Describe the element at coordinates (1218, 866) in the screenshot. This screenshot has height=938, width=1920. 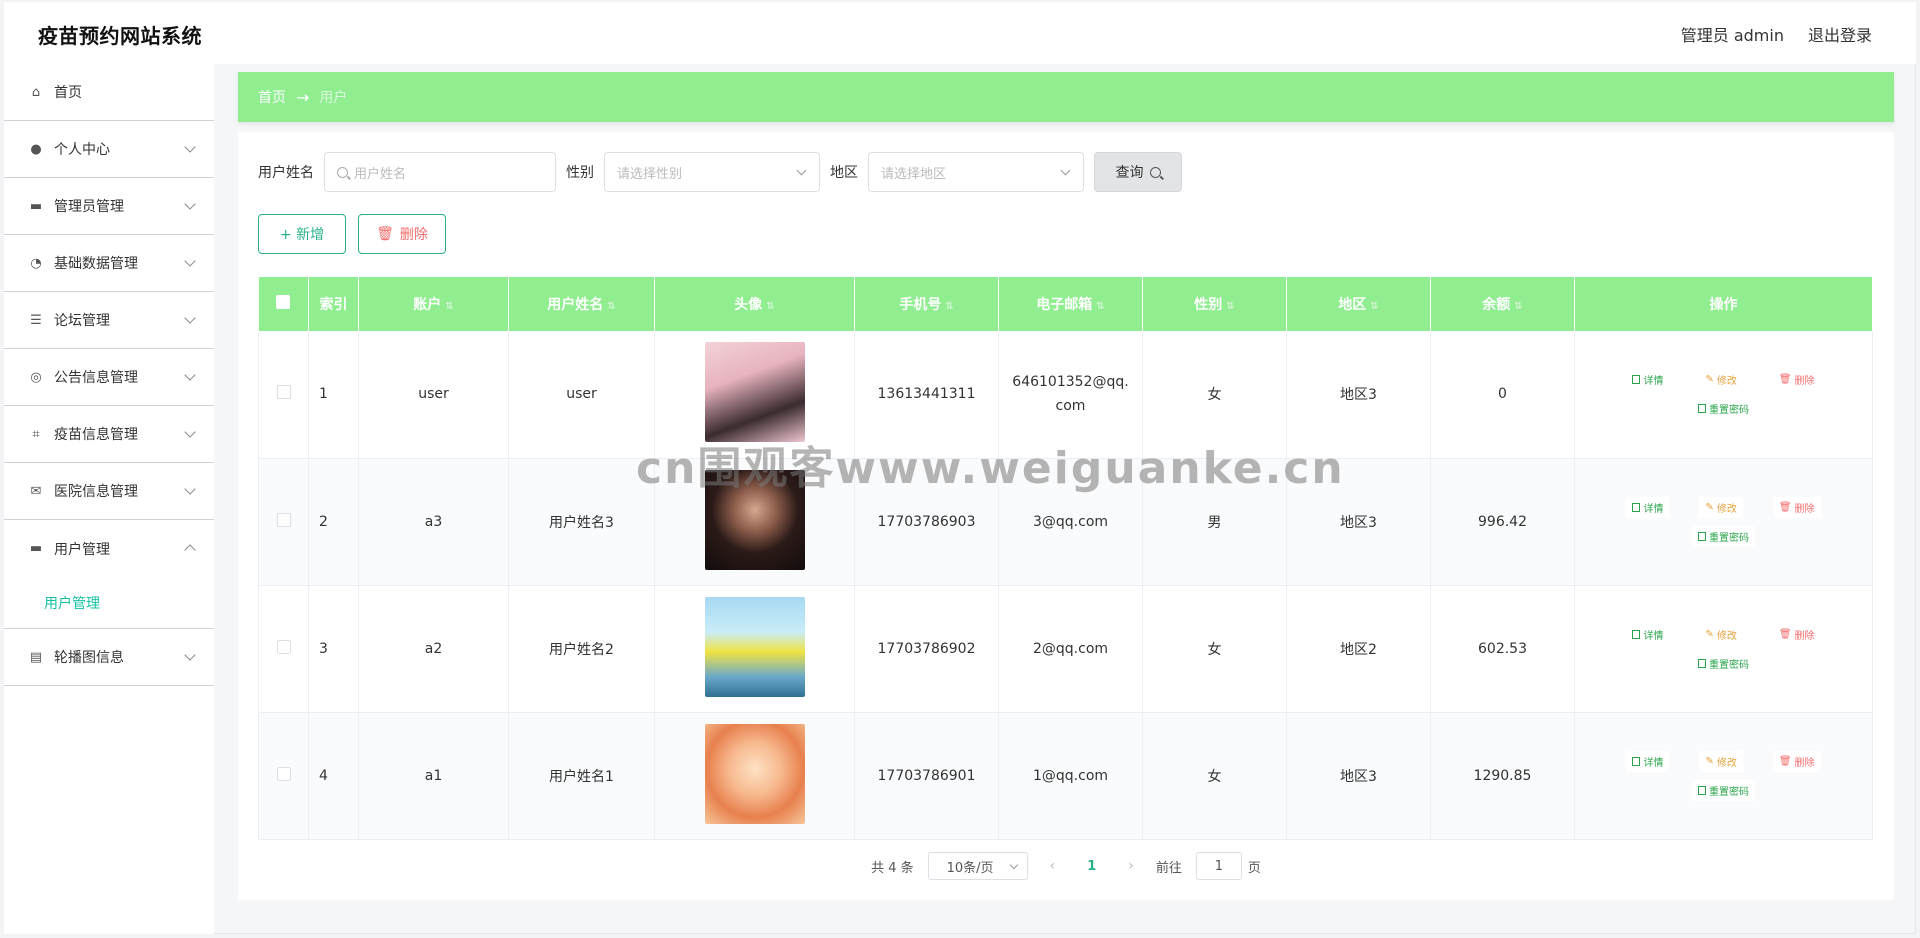
I see `goto-page-input: 1` at that location.